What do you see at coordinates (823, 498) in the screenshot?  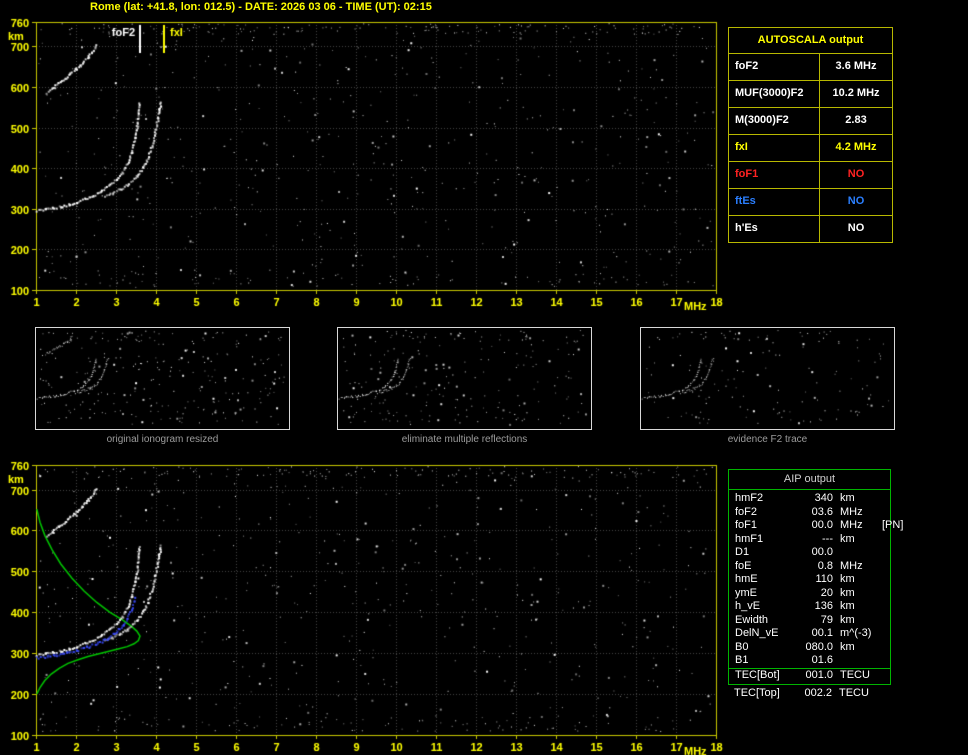 I see `parameter-value: 340` at bounding box center [823, 498].